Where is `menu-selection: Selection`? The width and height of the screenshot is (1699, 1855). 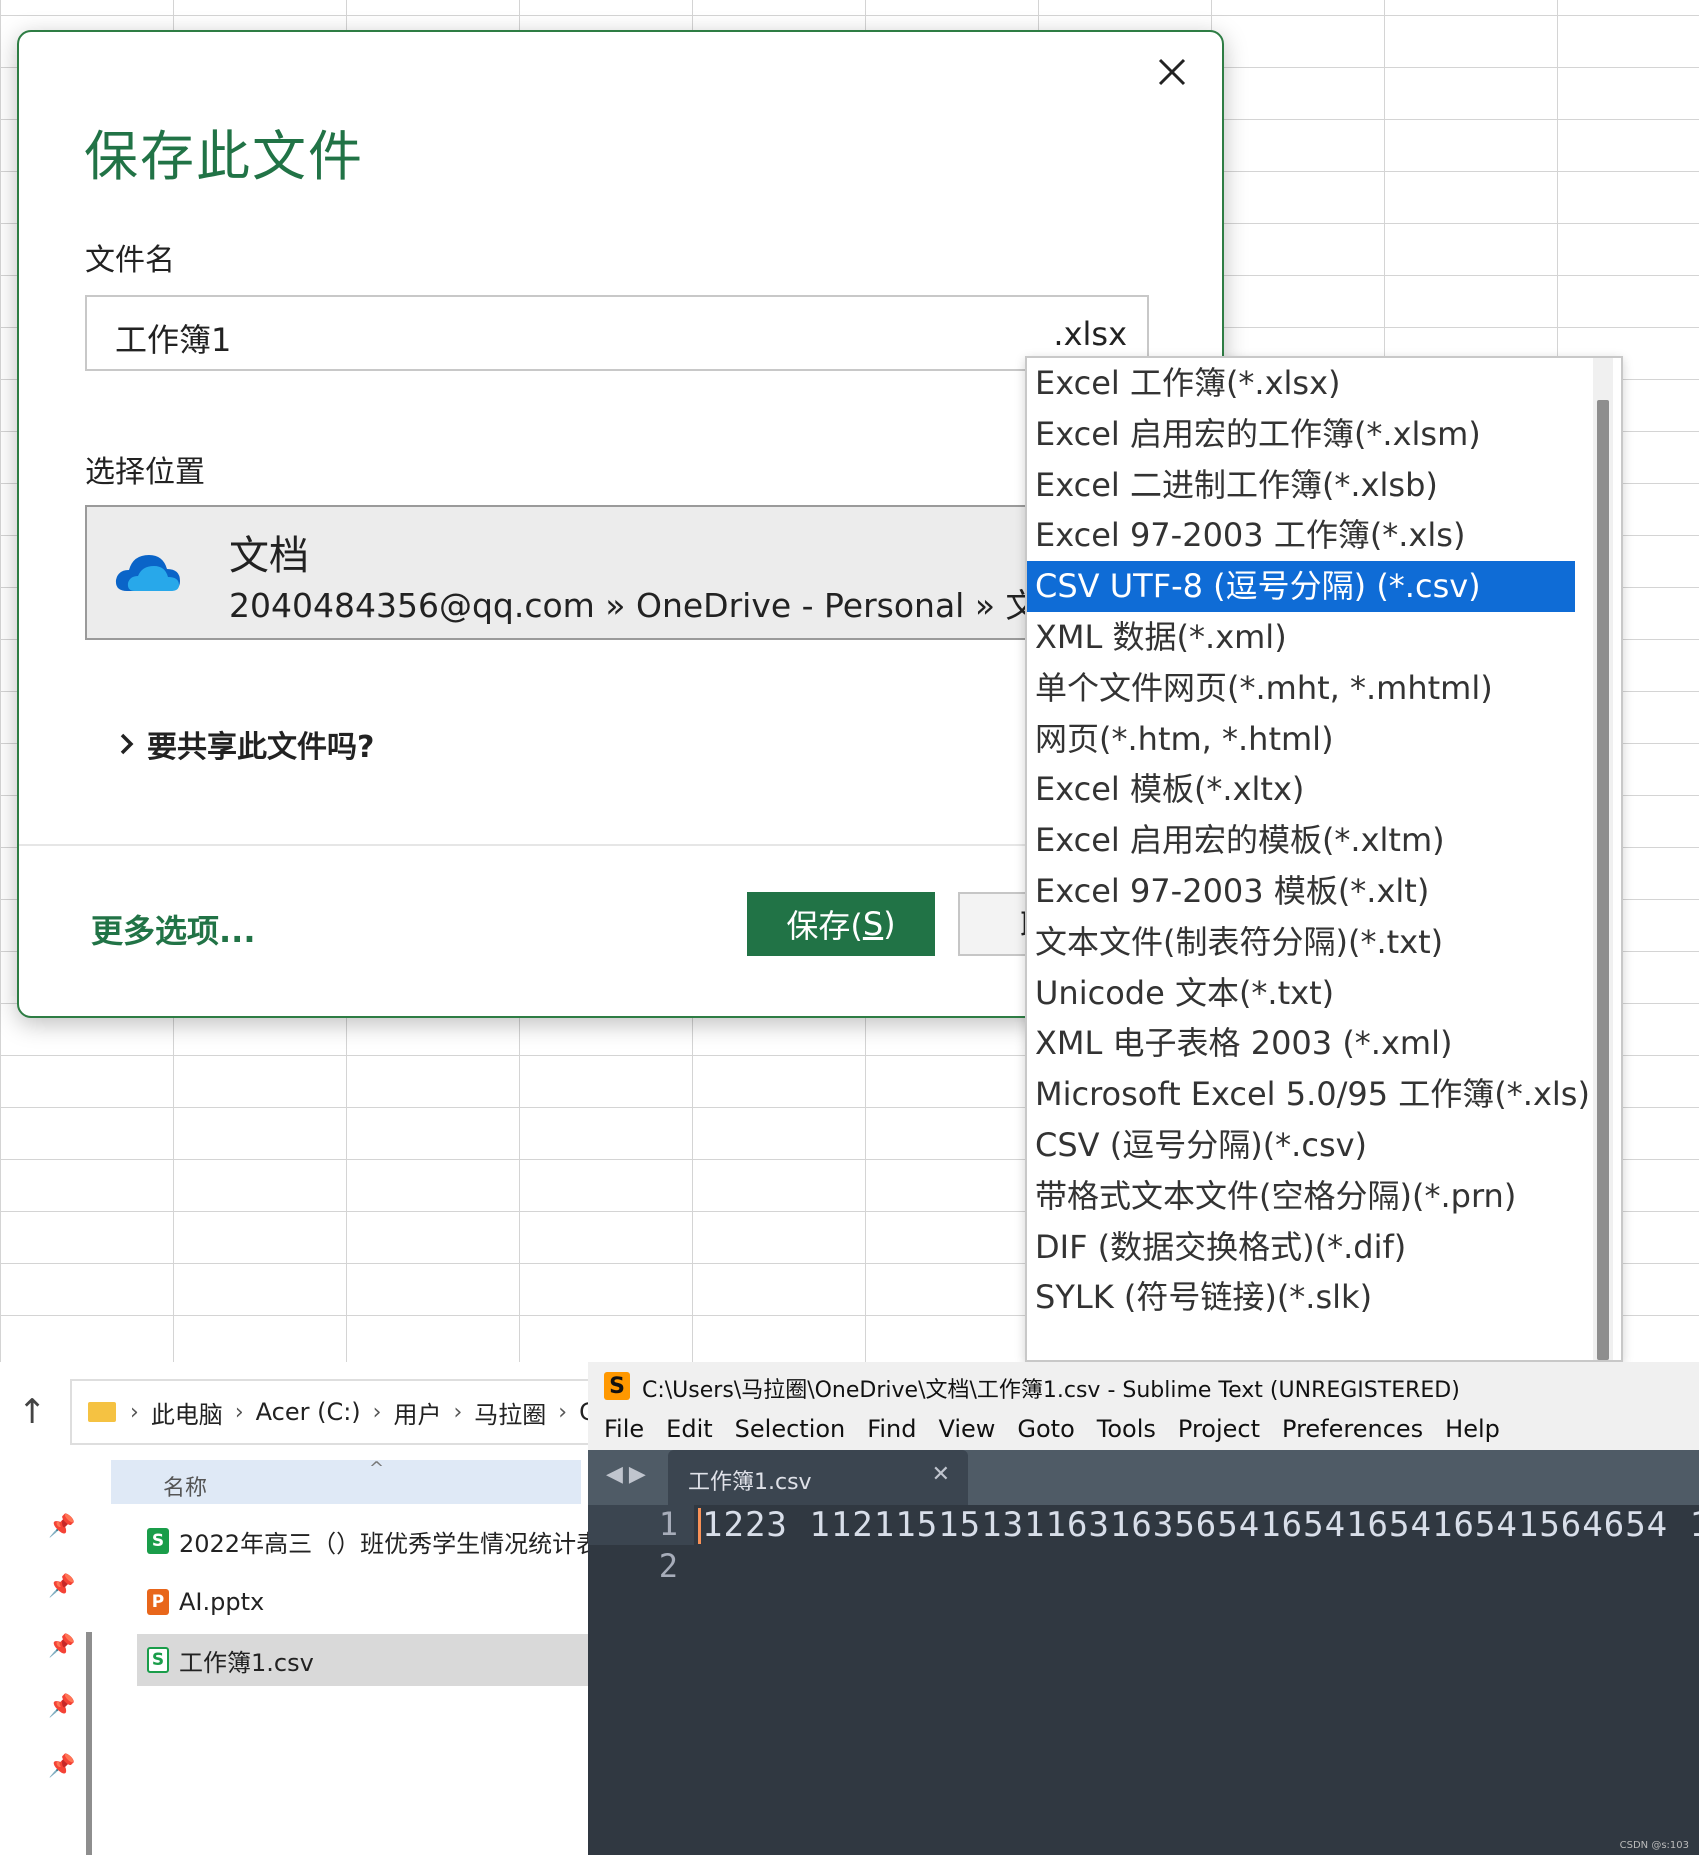
menu-selection: Selection is located at coordinates (790, 1429).